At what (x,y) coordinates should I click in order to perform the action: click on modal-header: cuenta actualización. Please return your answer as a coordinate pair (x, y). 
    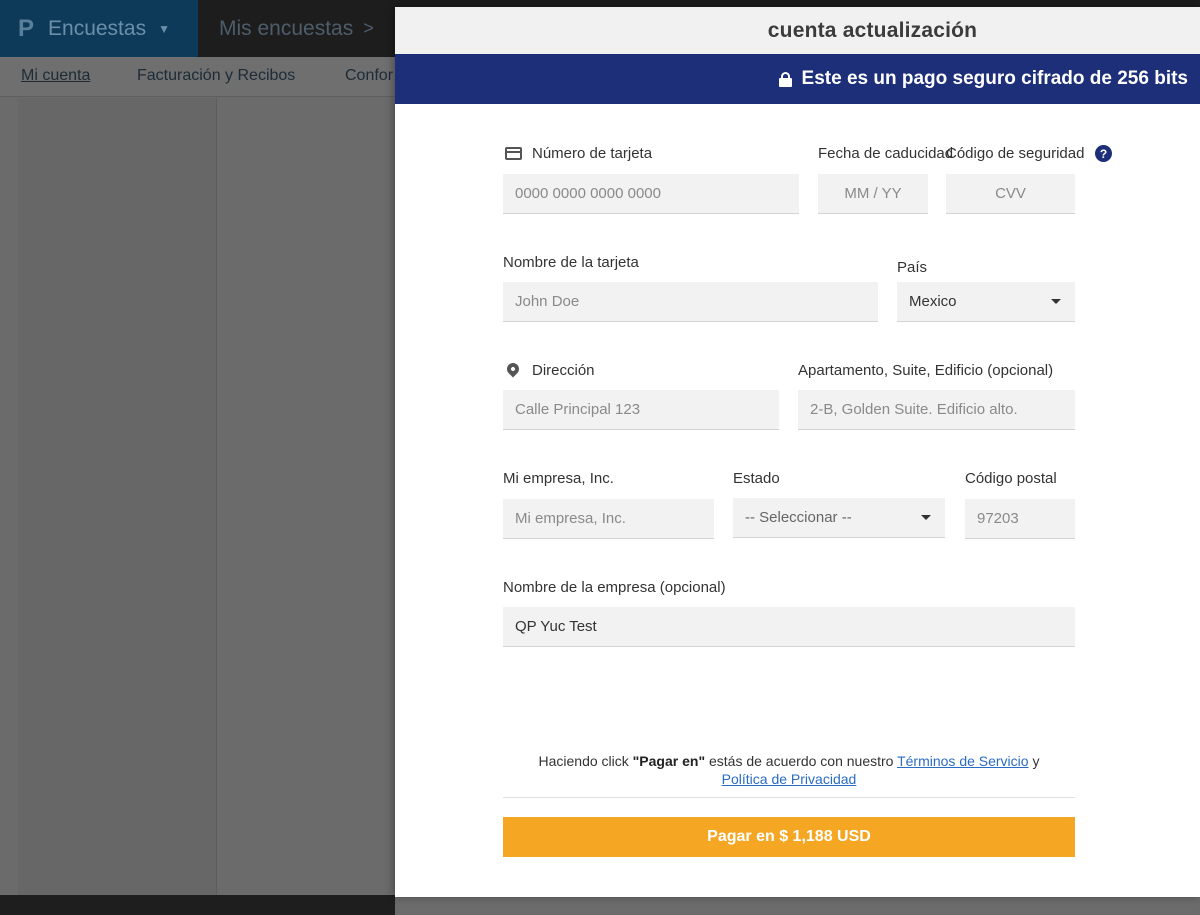
    Looking at the image, I should click on (797, 30).